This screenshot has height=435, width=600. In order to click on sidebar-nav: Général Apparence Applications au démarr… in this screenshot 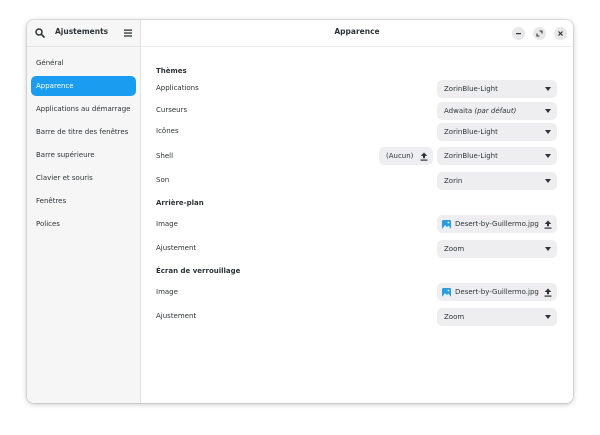, I will do `click(83, 140)`.